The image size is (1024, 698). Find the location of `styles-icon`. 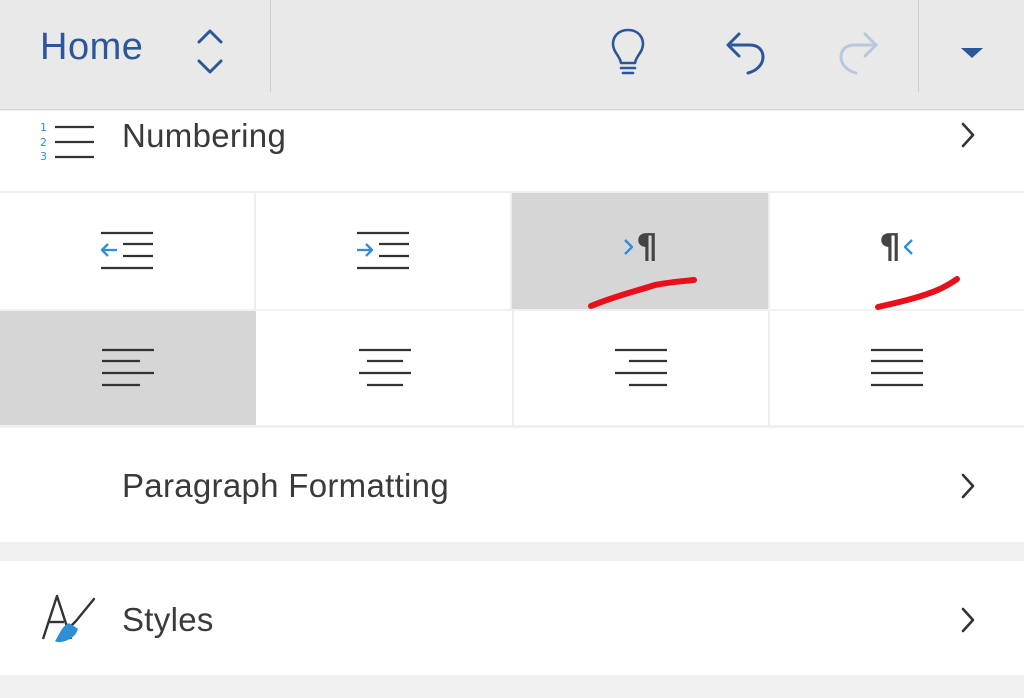

styles-icon is located at coordinates (71, 619).